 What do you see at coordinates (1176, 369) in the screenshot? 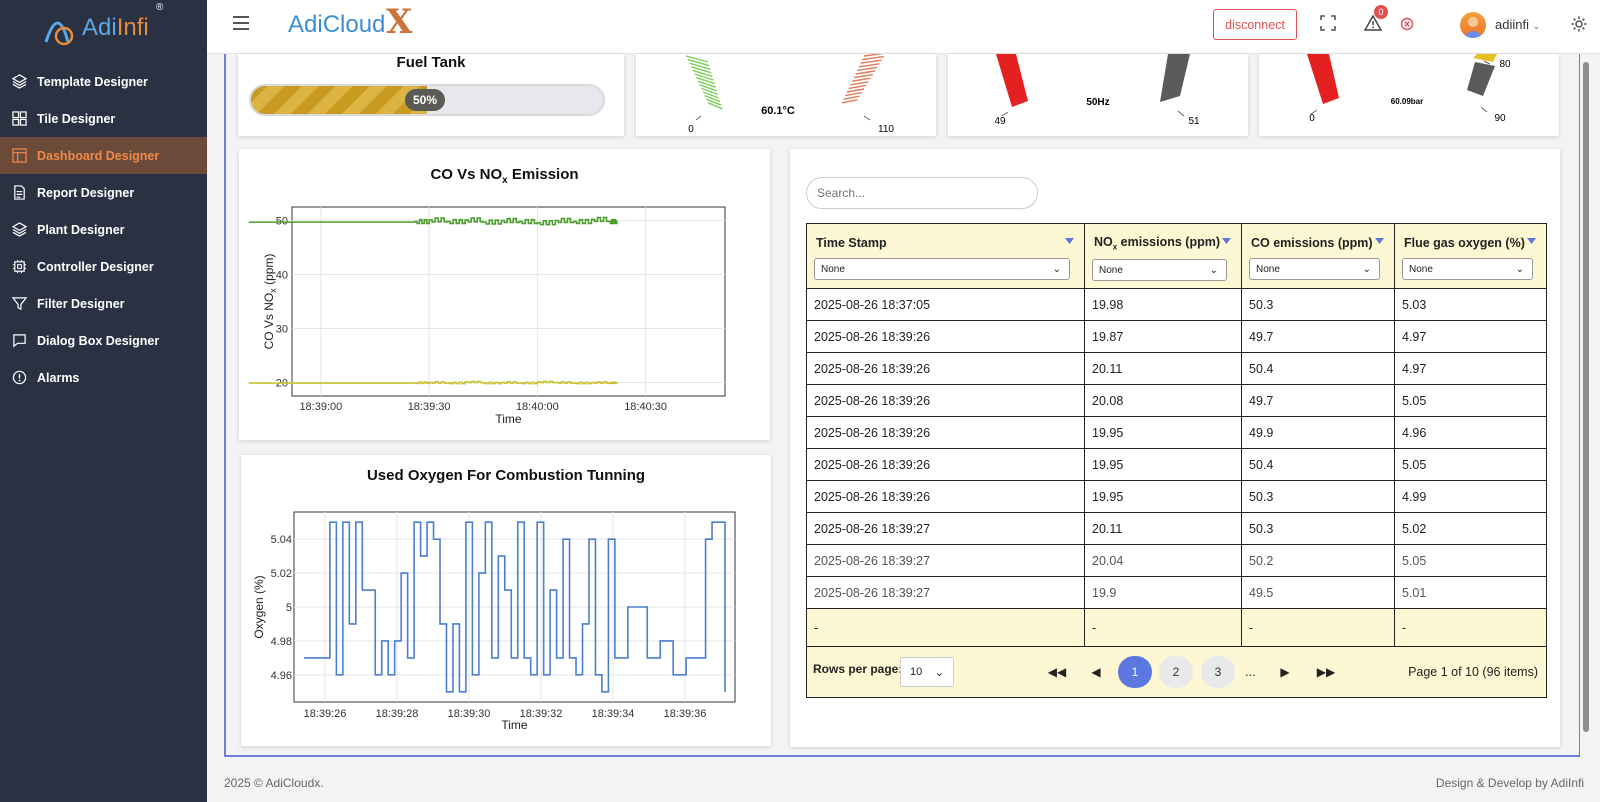
I see `table-row: 2025-08-26 18:39:26 20.11 50.4 4.97` at bounding box center [1176, 369].